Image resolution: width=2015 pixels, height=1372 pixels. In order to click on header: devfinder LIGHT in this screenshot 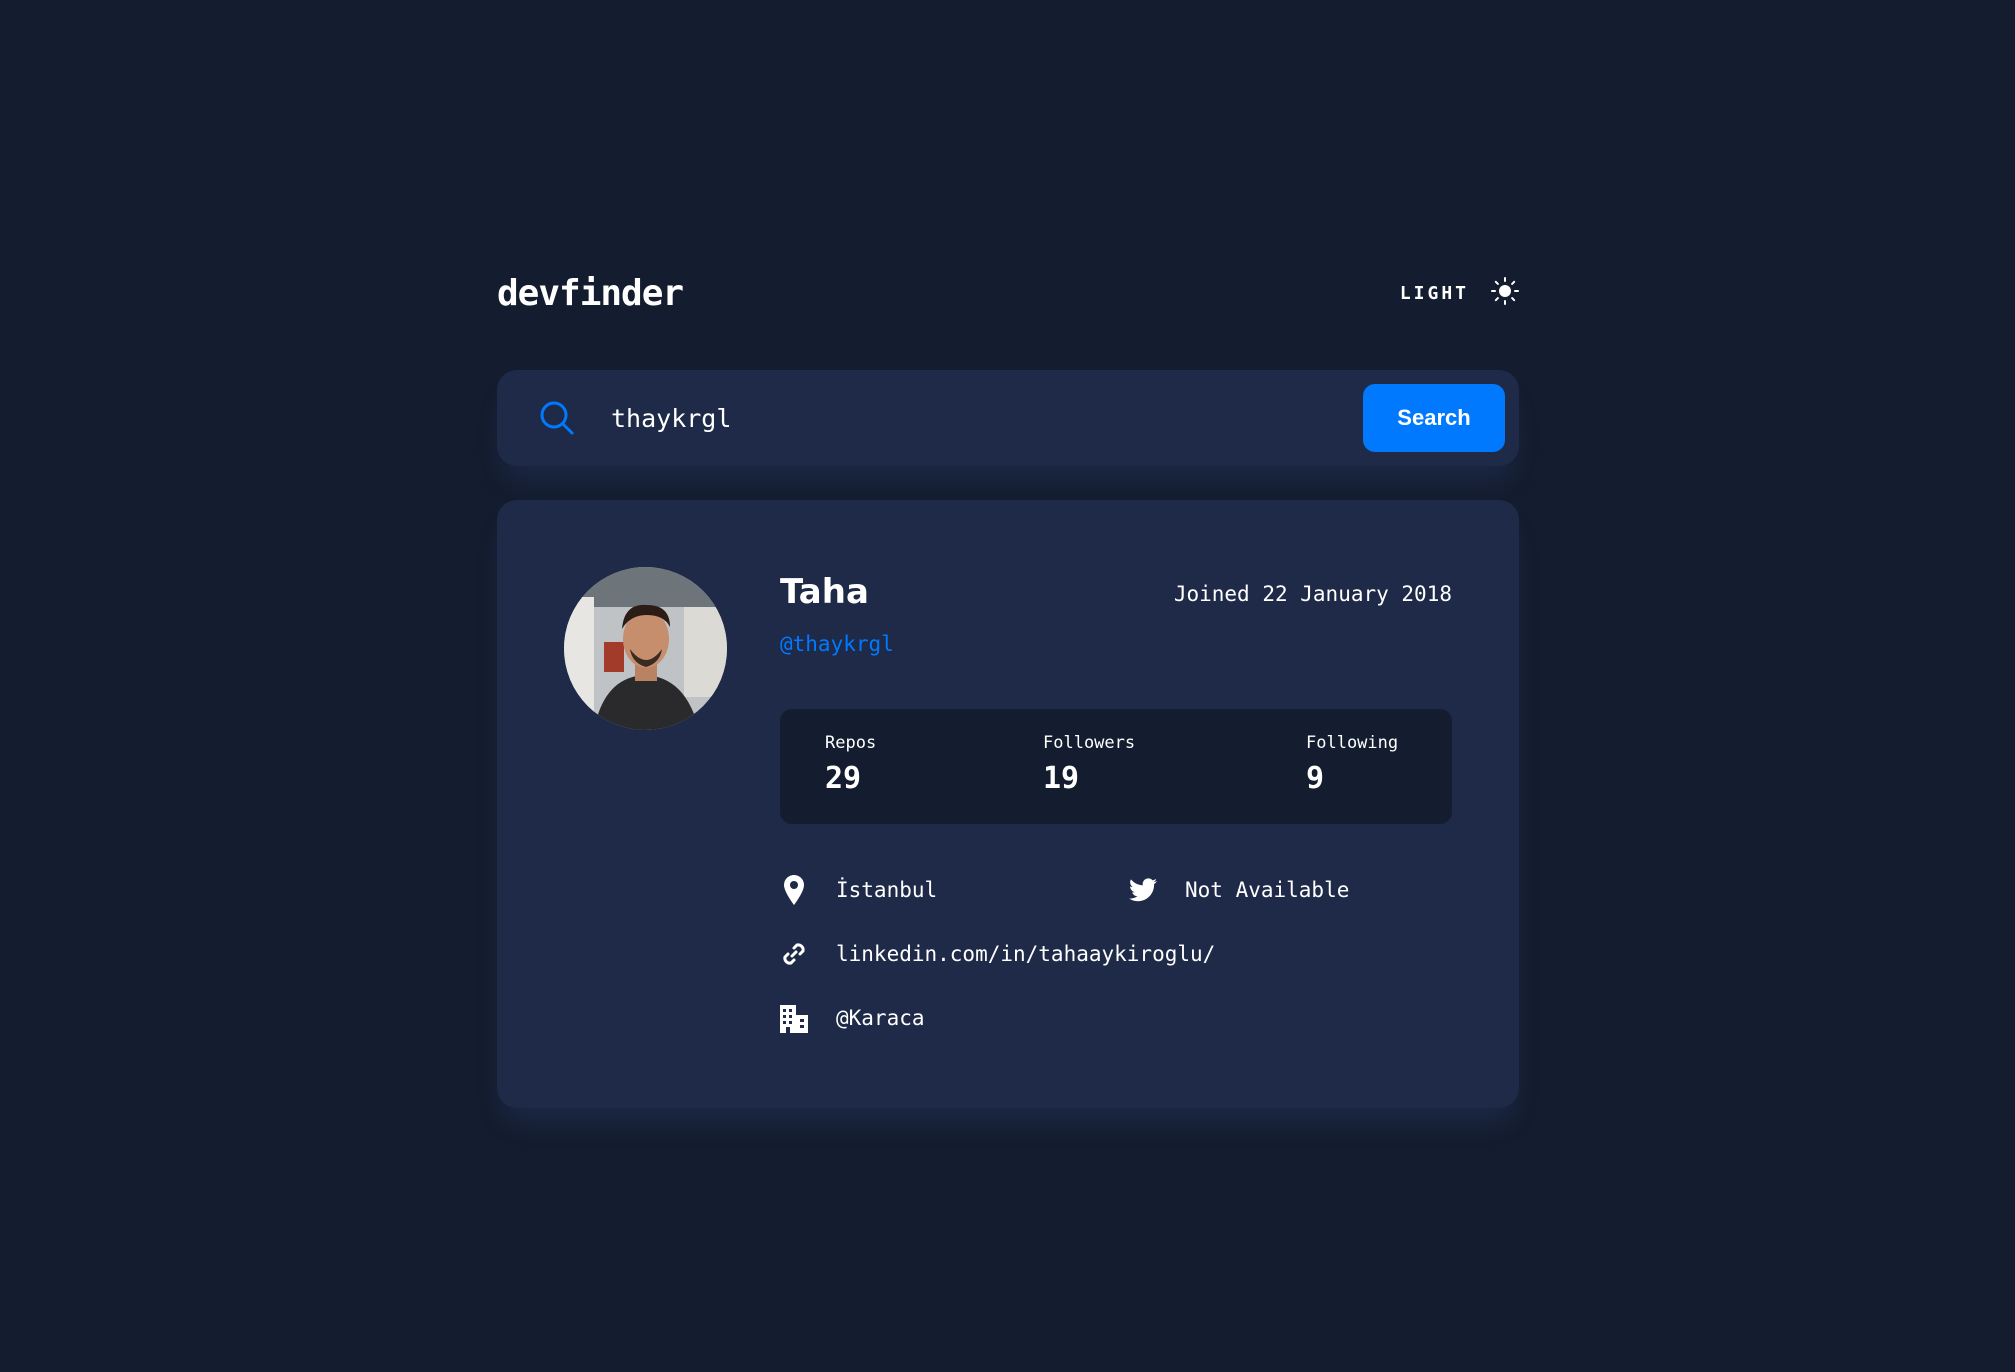, I will do `click(1008, 293)`.